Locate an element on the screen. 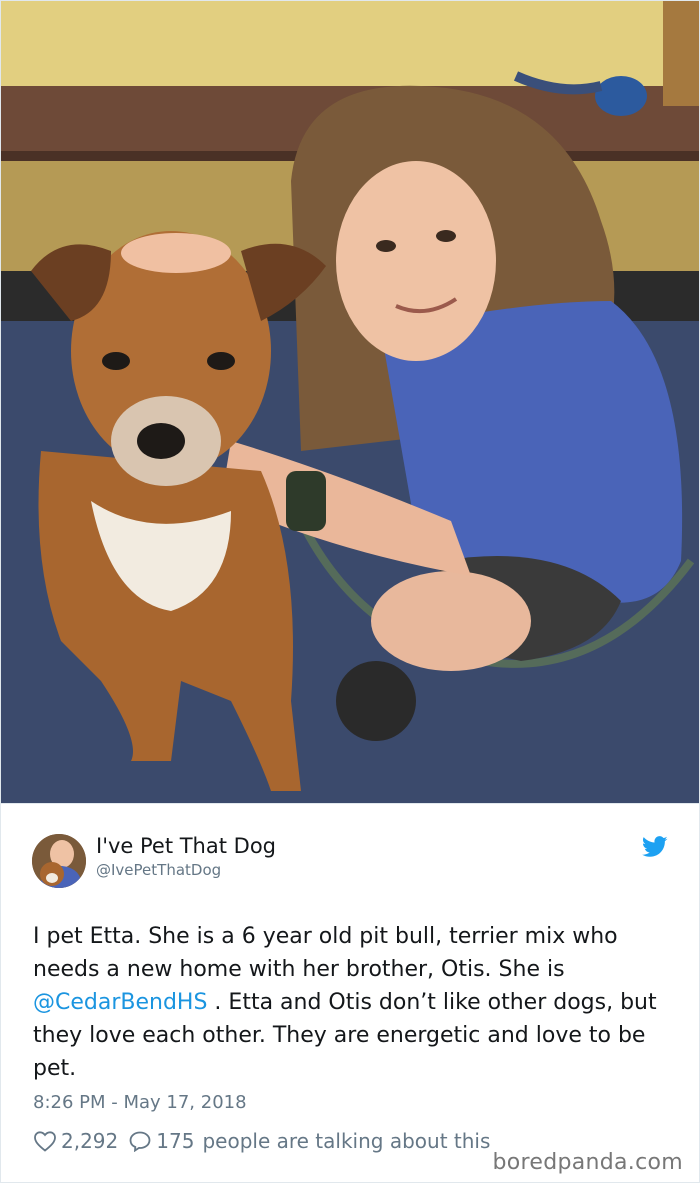 The width and height of the screenshot is (700, 1183). reply-button: 175 is located at coordinates (161, 1141).